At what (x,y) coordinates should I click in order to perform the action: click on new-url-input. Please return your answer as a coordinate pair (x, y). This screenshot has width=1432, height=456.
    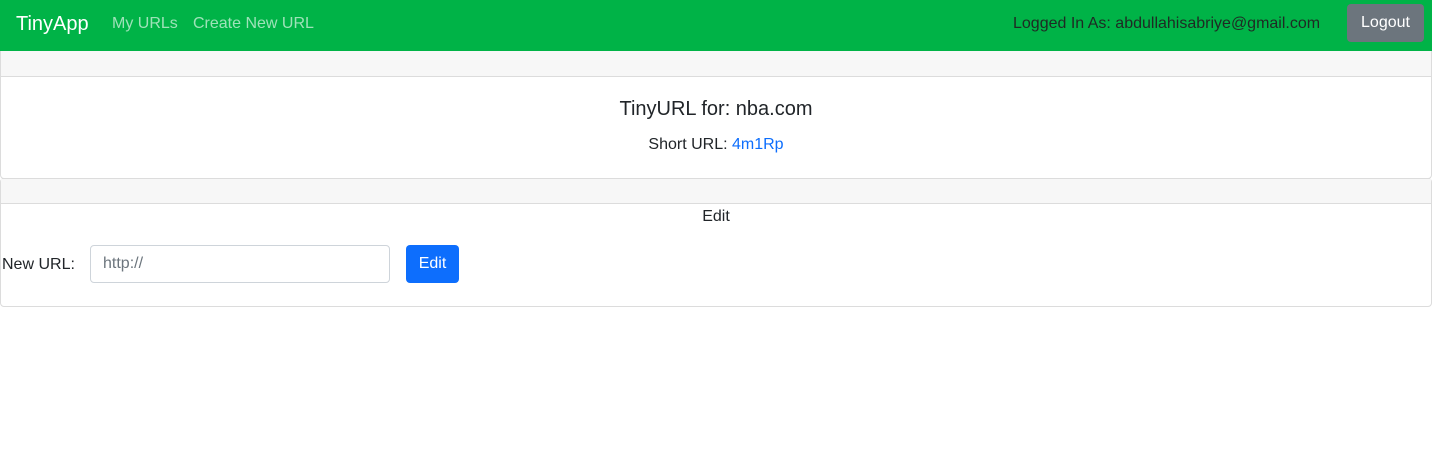
    Looking at the image, I should click on (240, 264).